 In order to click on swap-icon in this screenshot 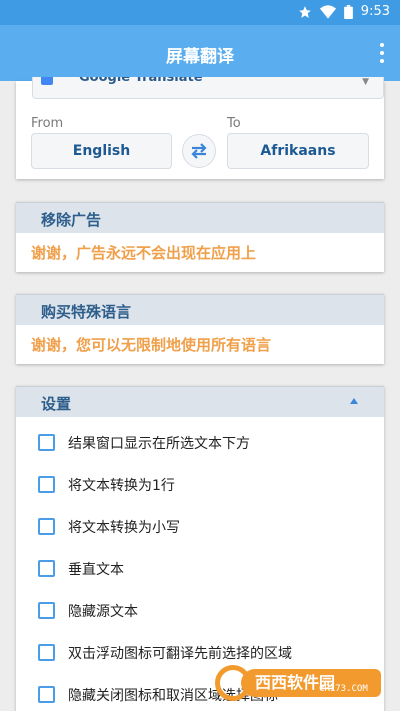, I will do `click(199, 151)`.